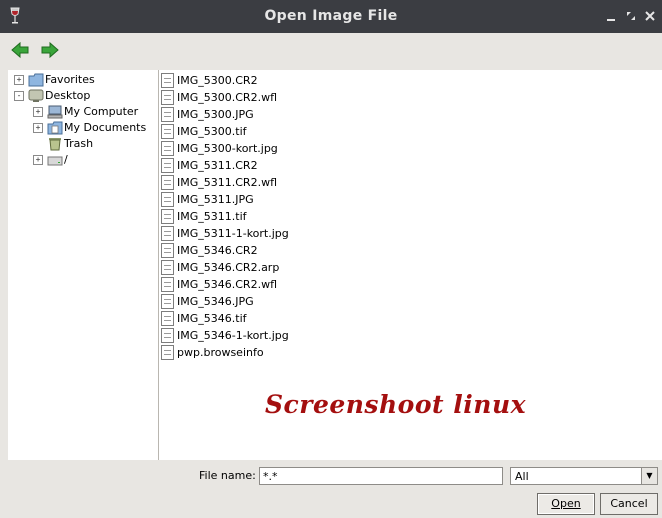 The height and width of the screenshot is (518, 662). What do you see at coordinates (83, 160) in the screenshot?
I see `tree-item-root: + /` at bounding box center [83, 160].